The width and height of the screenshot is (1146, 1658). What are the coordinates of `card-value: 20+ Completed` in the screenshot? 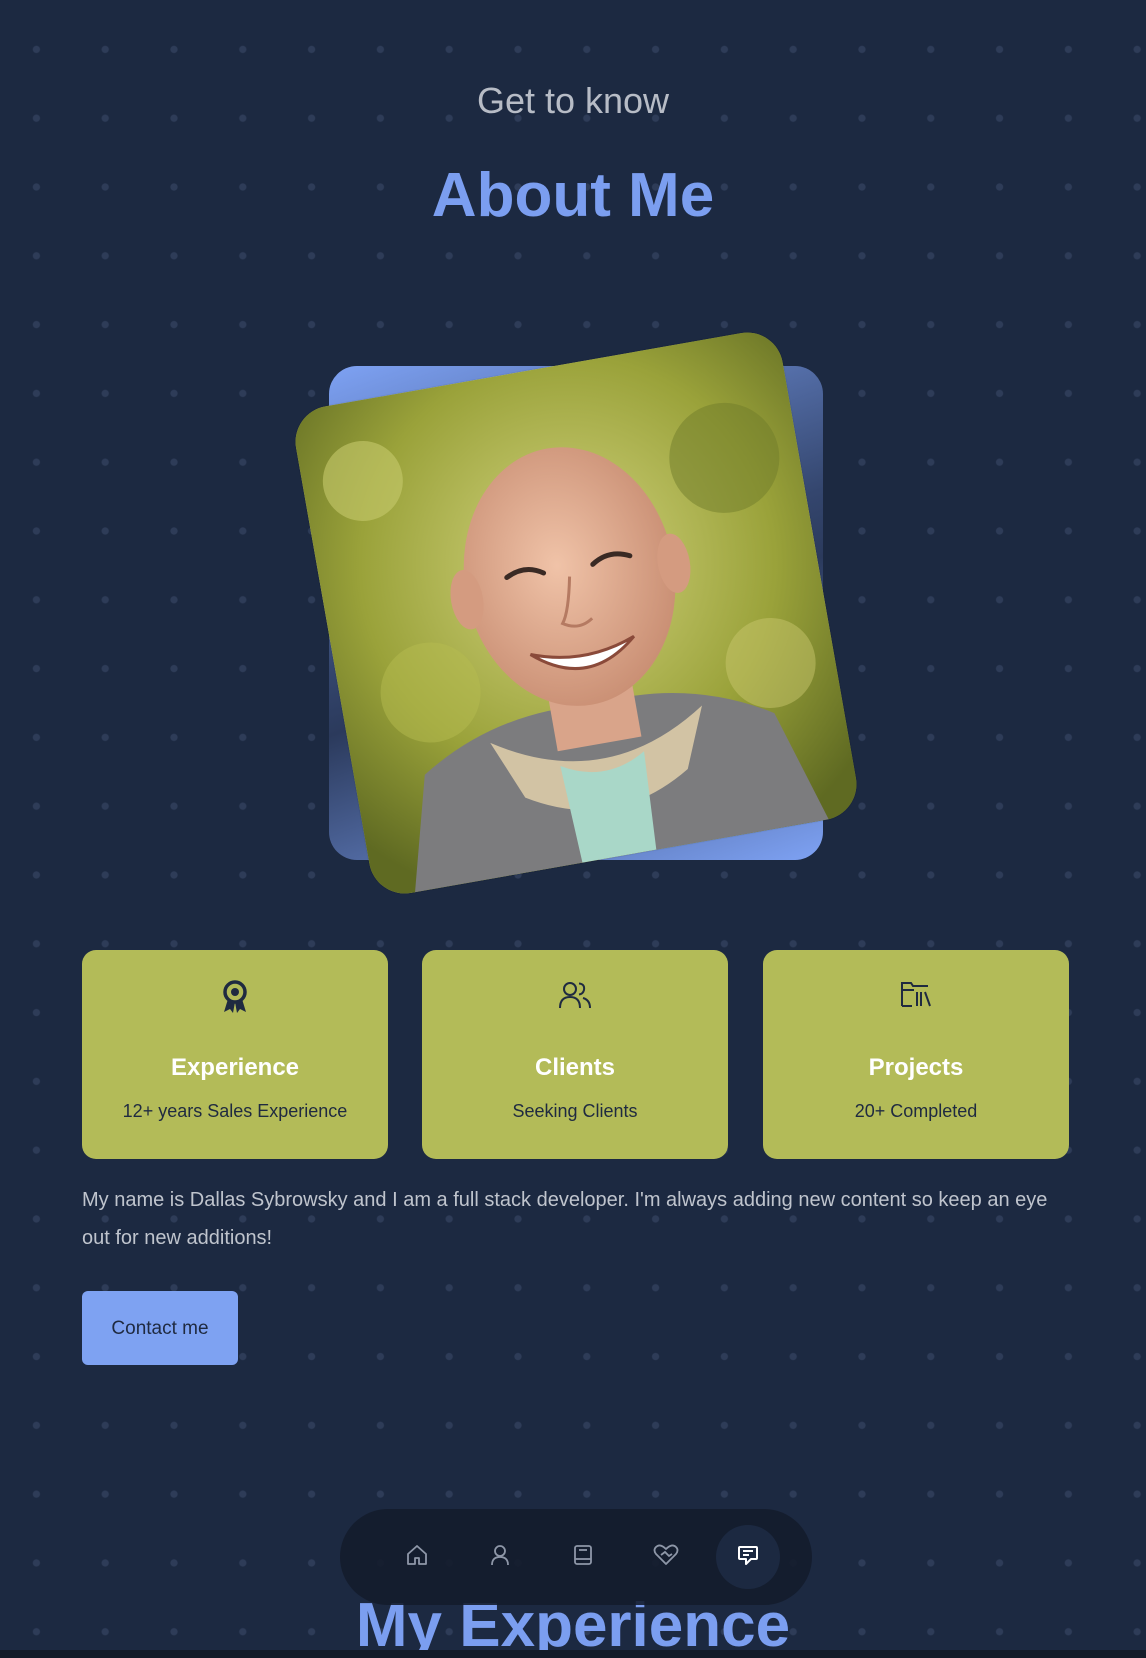 It's located at (916, 1111).